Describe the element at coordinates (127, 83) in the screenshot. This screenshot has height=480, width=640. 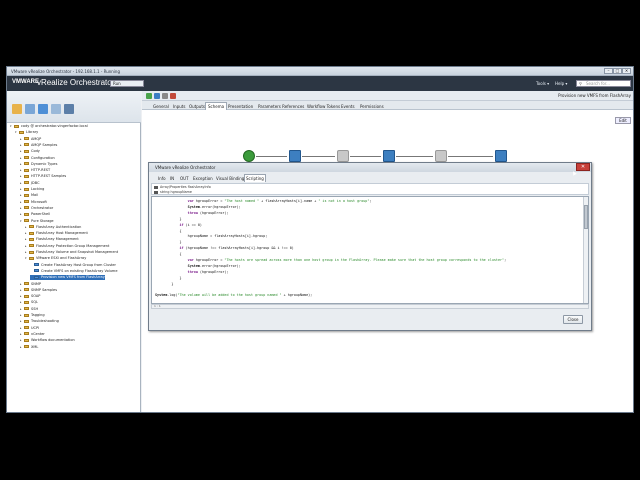
I see `mode-select: Run` at that location.